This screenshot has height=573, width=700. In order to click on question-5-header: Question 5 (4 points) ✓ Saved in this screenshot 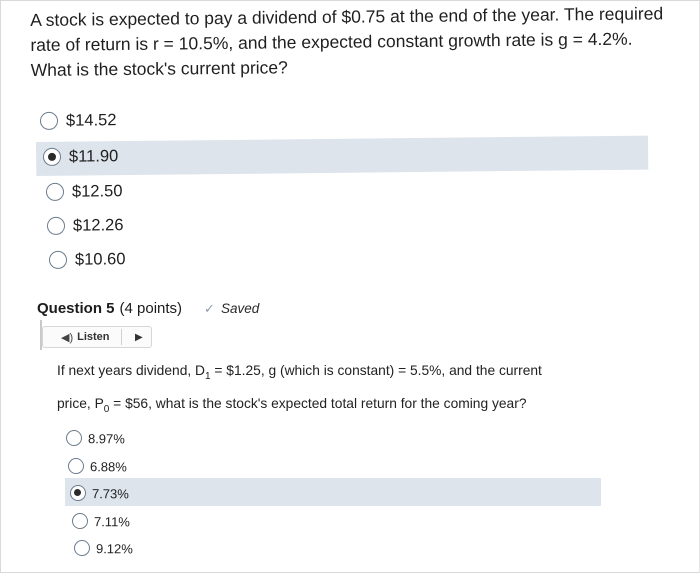, I will do `click(148, 308)`.